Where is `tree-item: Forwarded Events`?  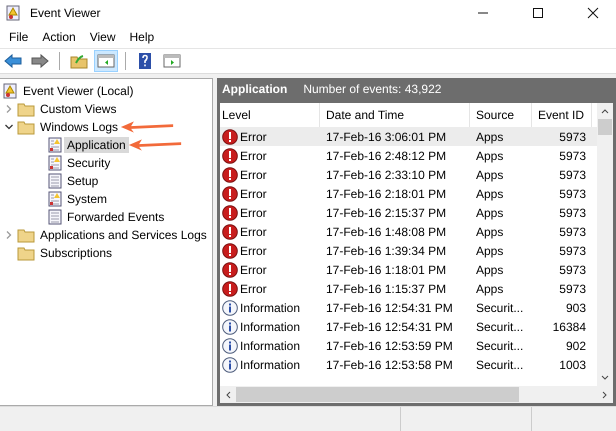 tree-item: Forwarded Events is located at coordinates (116, 217).